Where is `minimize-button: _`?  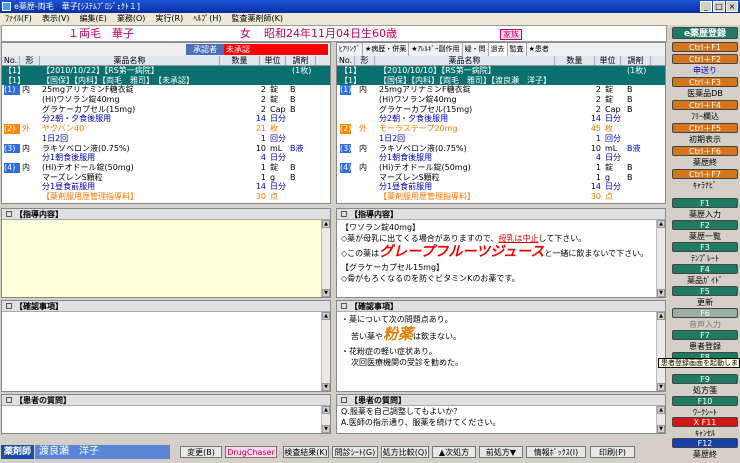 minimize-button: _ is located at coordinates (706, 6).